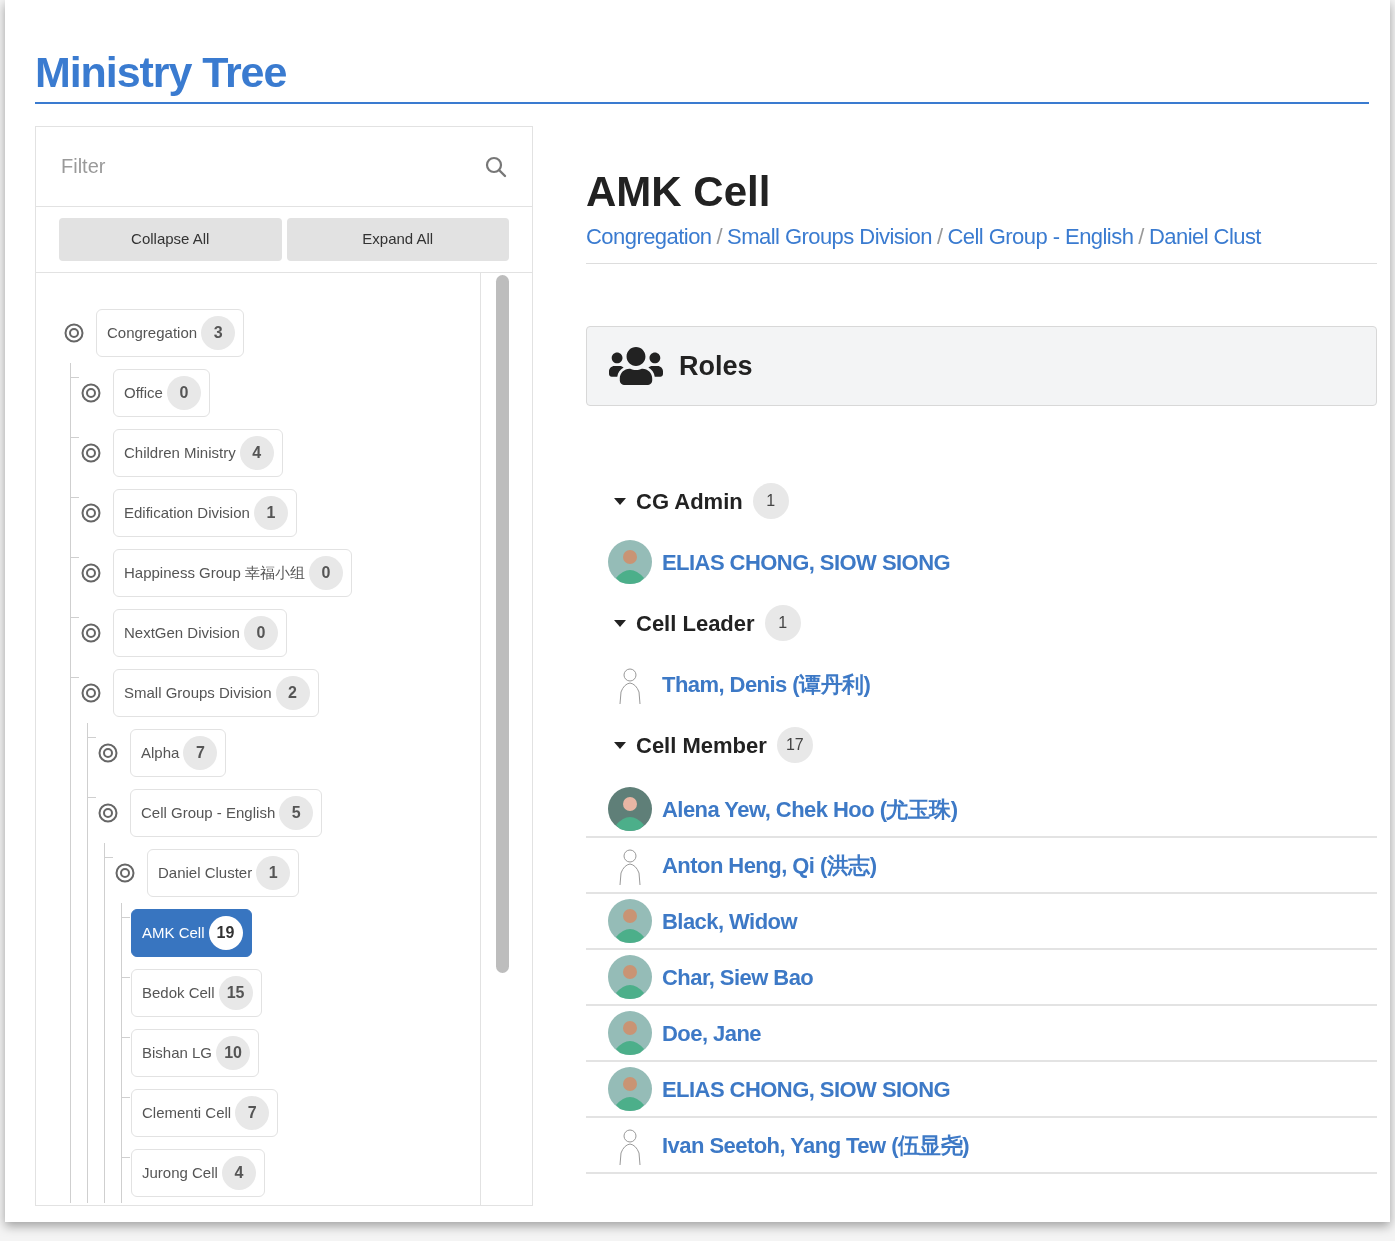  Describe the element at coordinates (679, 192) in the screenshot. I see `group-title: AMK Cell` at that location.